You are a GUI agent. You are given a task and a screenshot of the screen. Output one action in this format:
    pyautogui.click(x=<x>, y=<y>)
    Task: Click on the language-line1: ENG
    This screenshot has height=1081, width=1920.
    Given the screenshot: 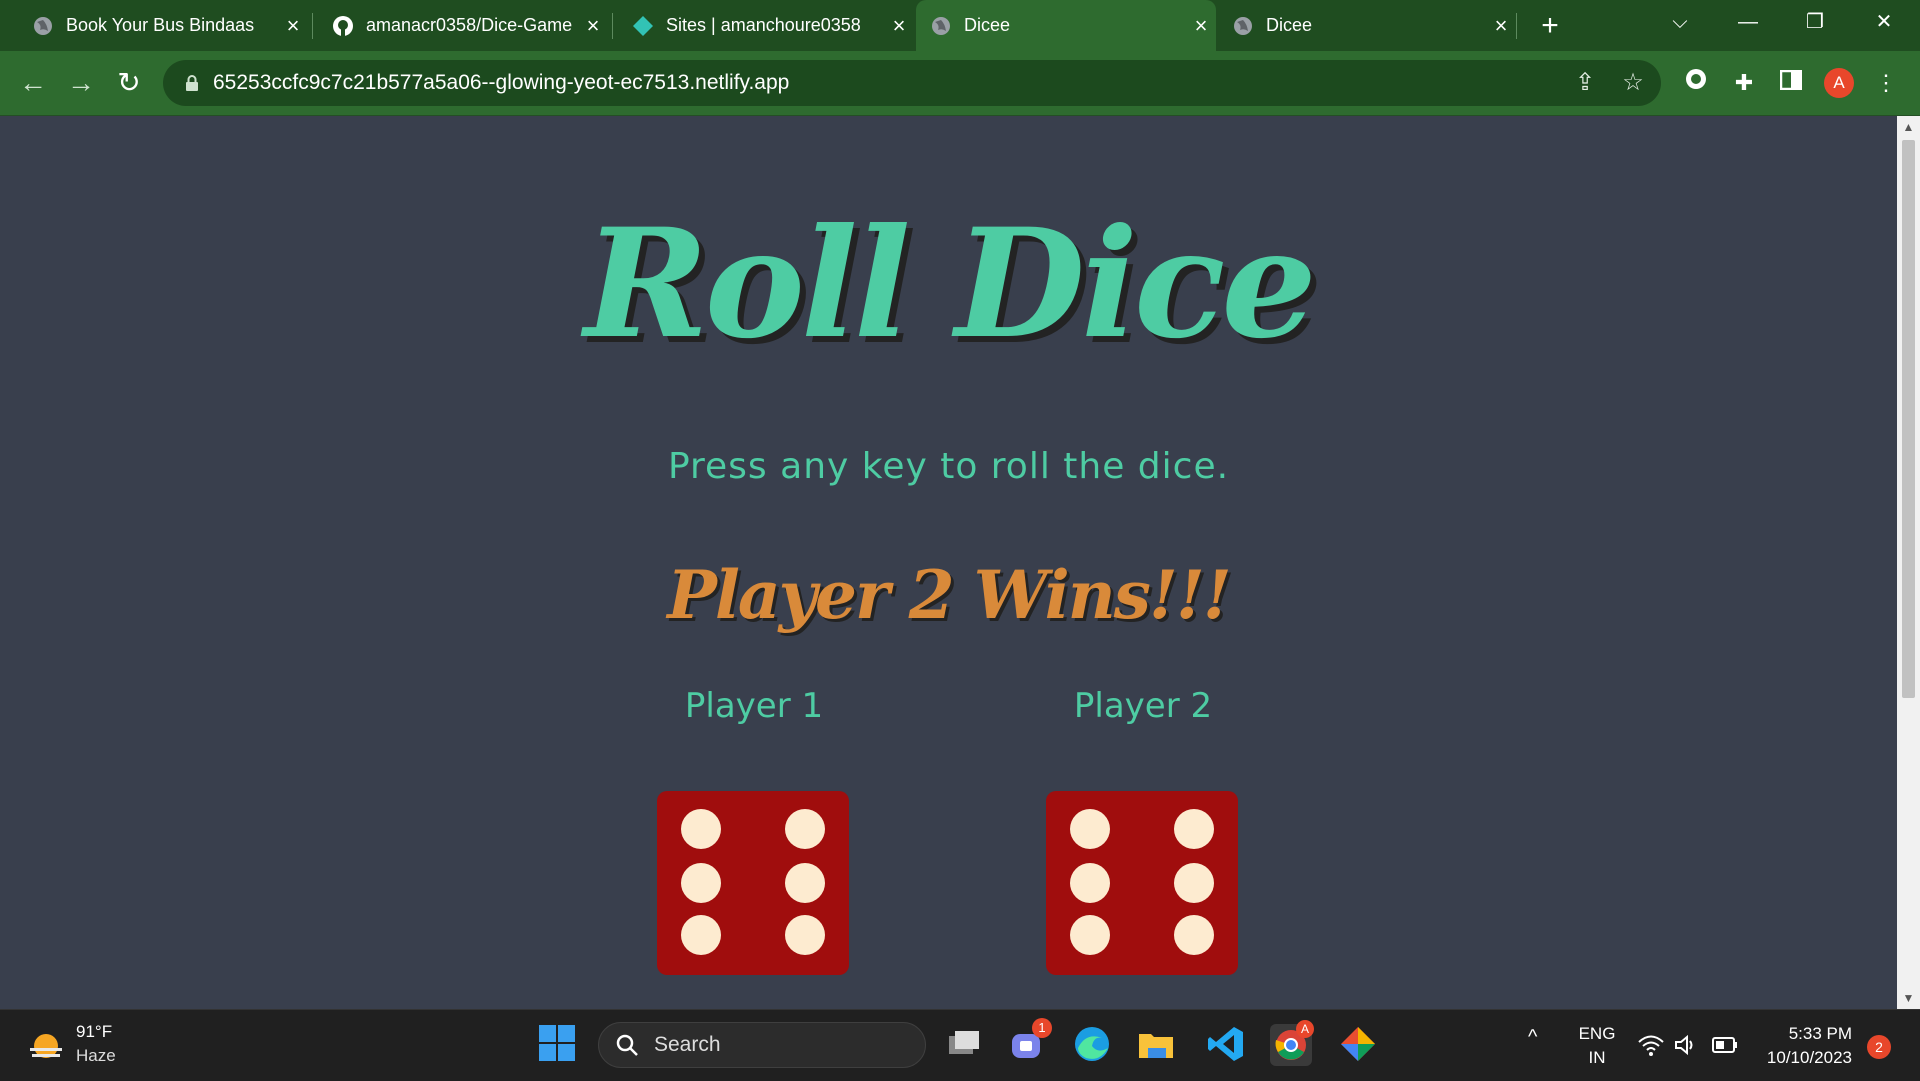 What is the action you would take?
    pyautogui.click(x=1597, y=1034)
    